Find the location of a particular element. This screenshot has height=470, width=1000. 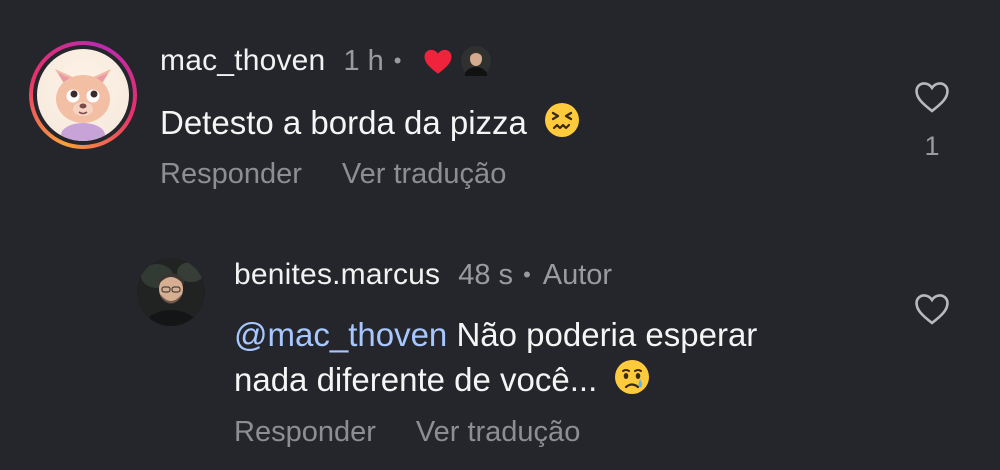

comment-header: mac_thoven 1 h • is located at coordinates (326, 61).